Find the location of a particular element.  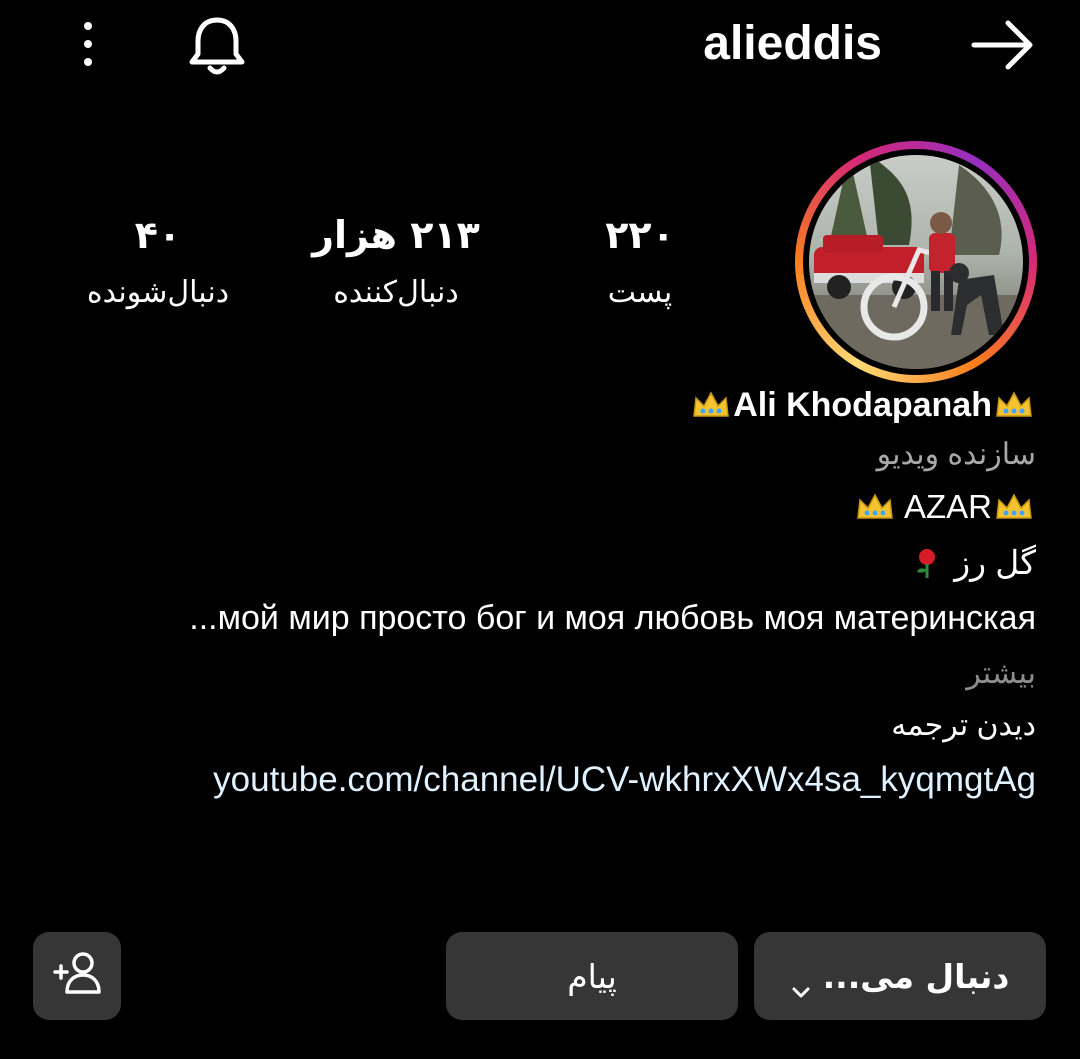

following-label: دنبال‌شونده is located at coordinates (158, 292).